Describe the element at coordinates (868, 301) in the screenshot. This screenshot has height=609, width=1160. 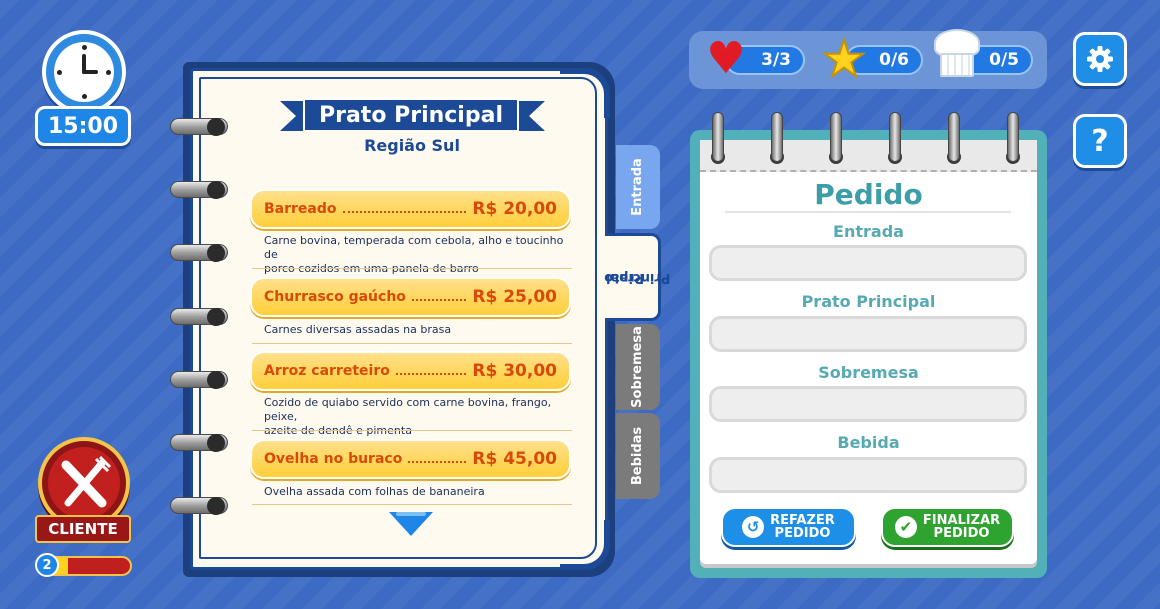
I see `order-label-prato: Prato Principal` at that location.